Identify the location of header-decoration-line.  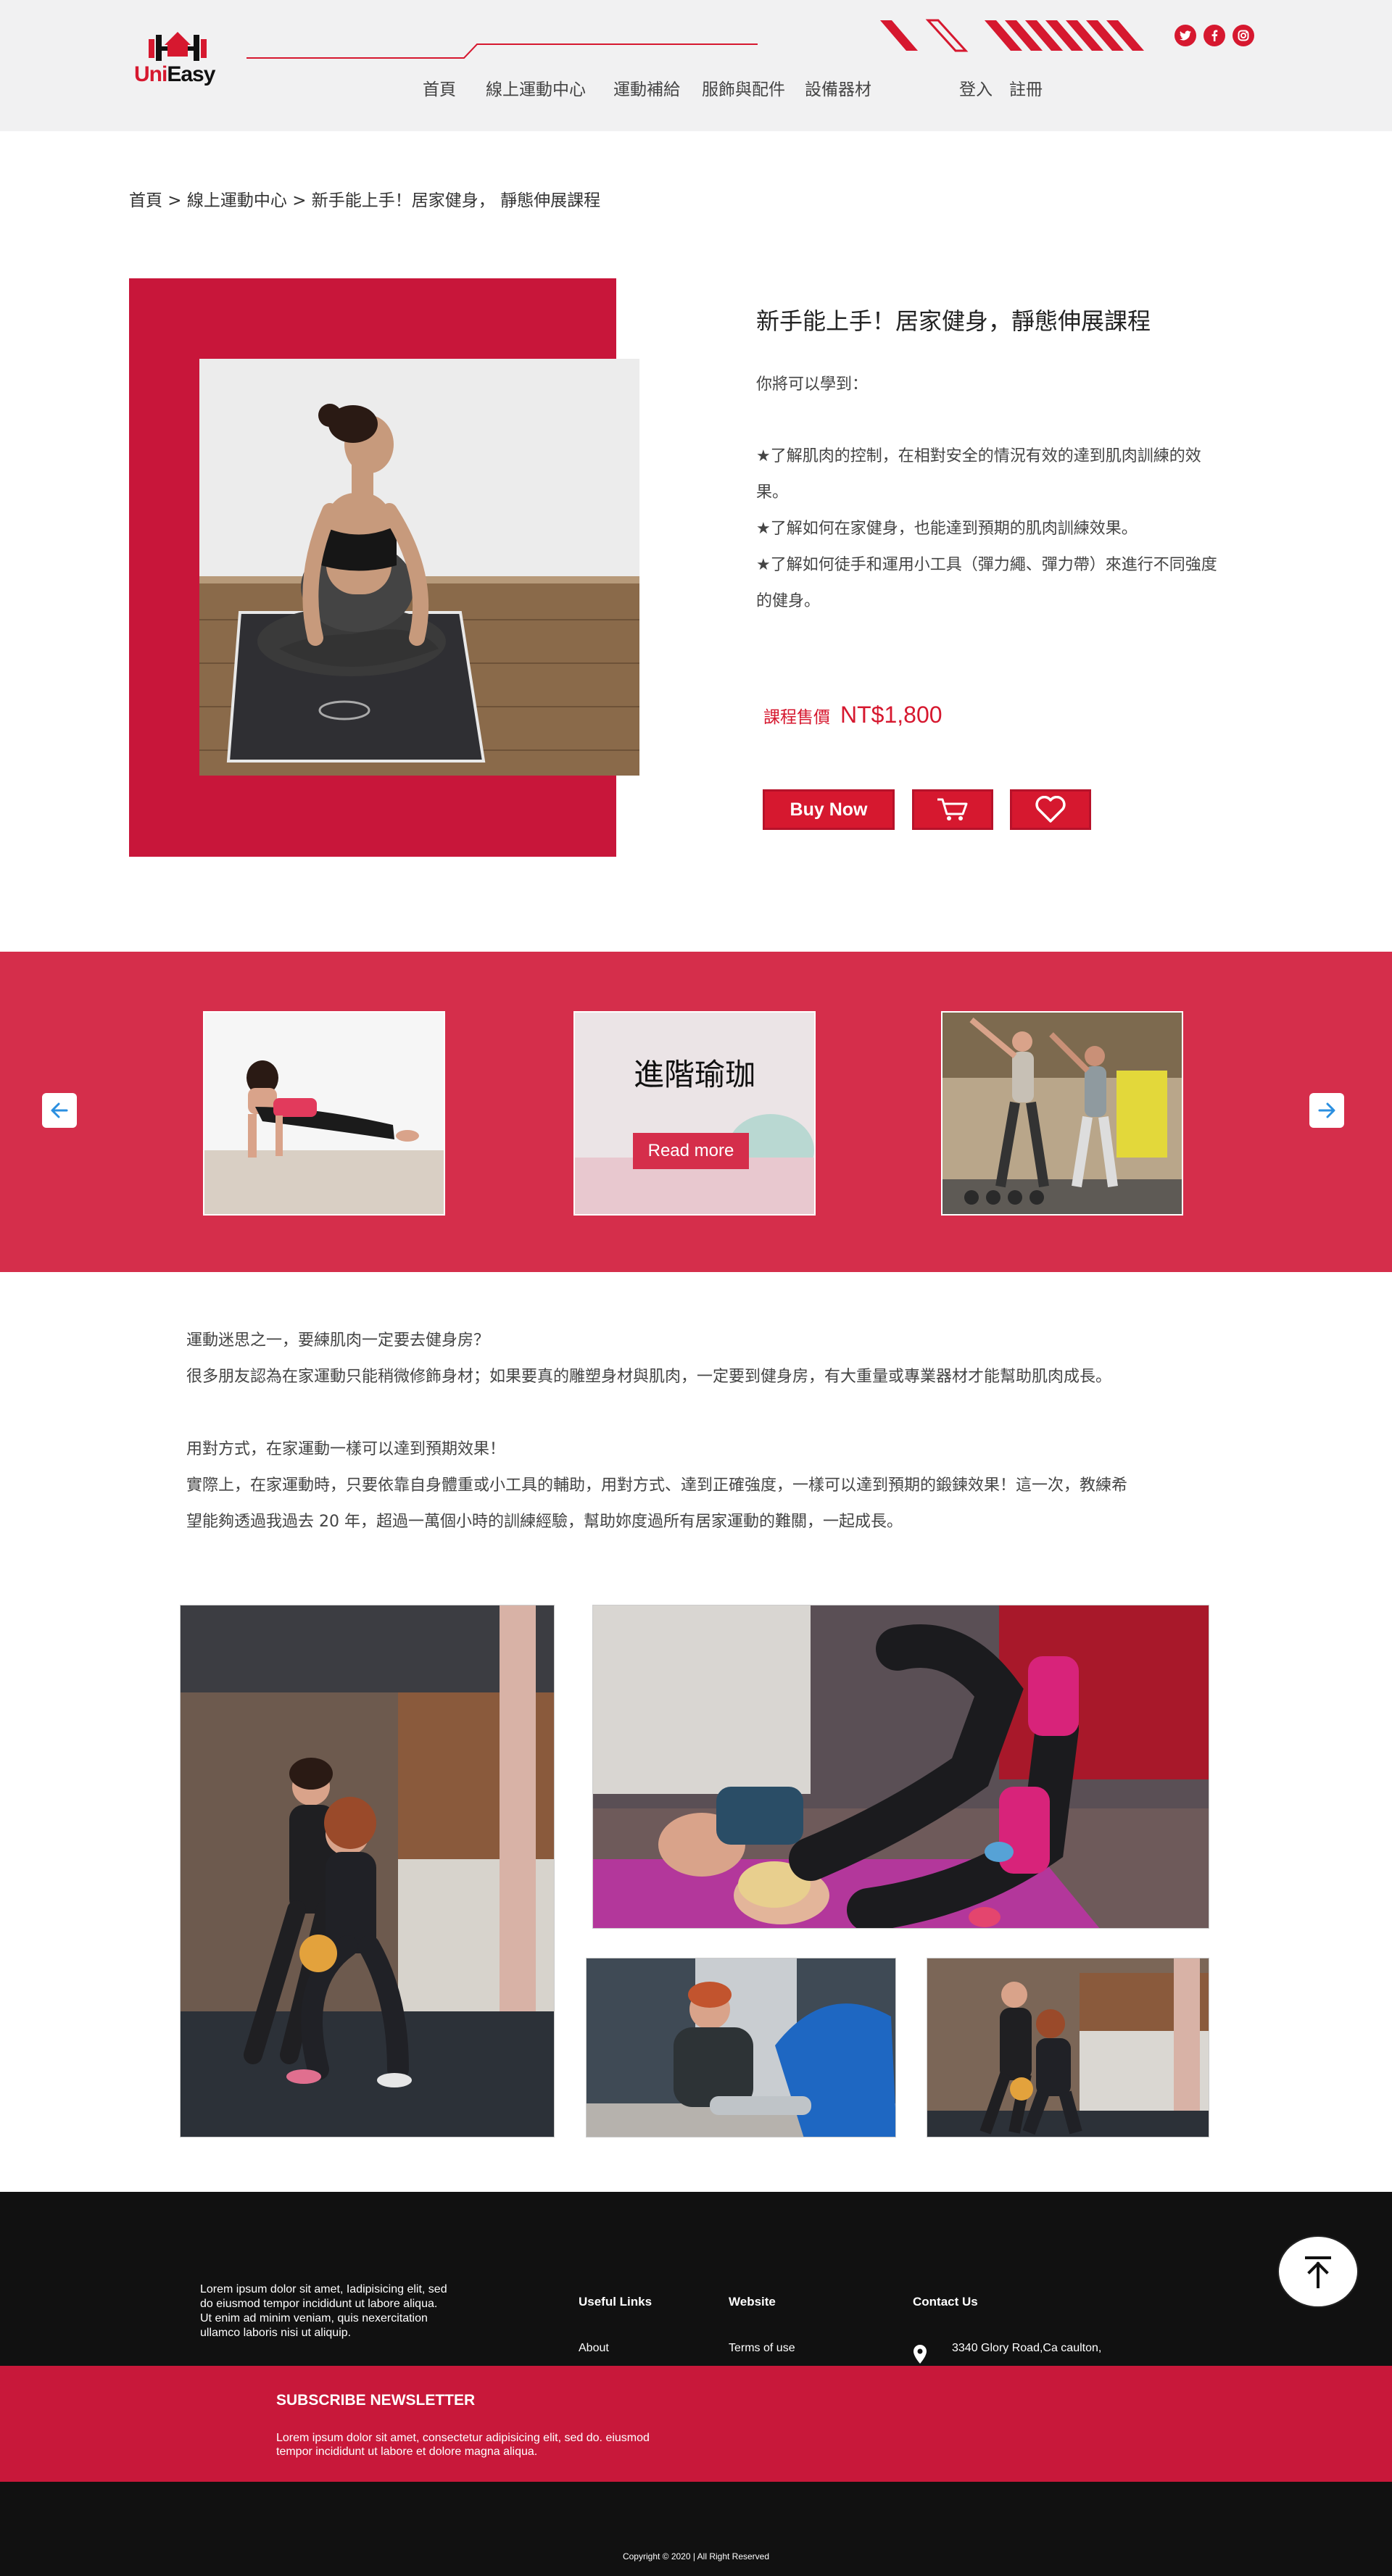
(502, 51).